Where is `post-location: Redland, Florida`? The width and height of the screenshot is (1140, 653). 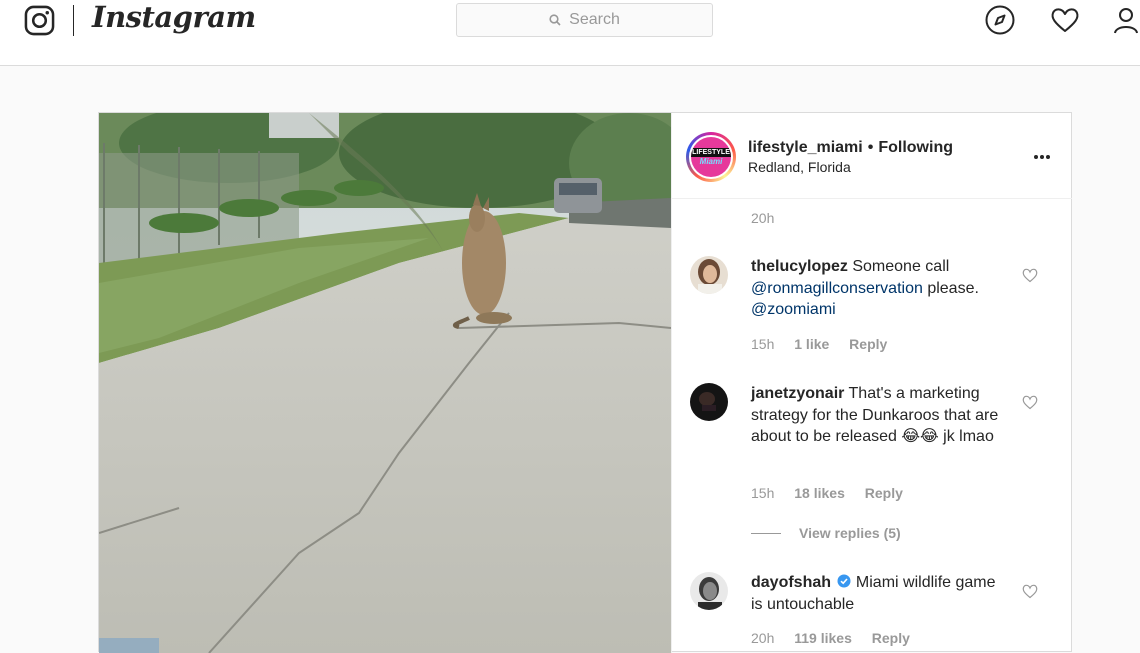
post-location: Redland, Florida is located at coordinates (799, 167).